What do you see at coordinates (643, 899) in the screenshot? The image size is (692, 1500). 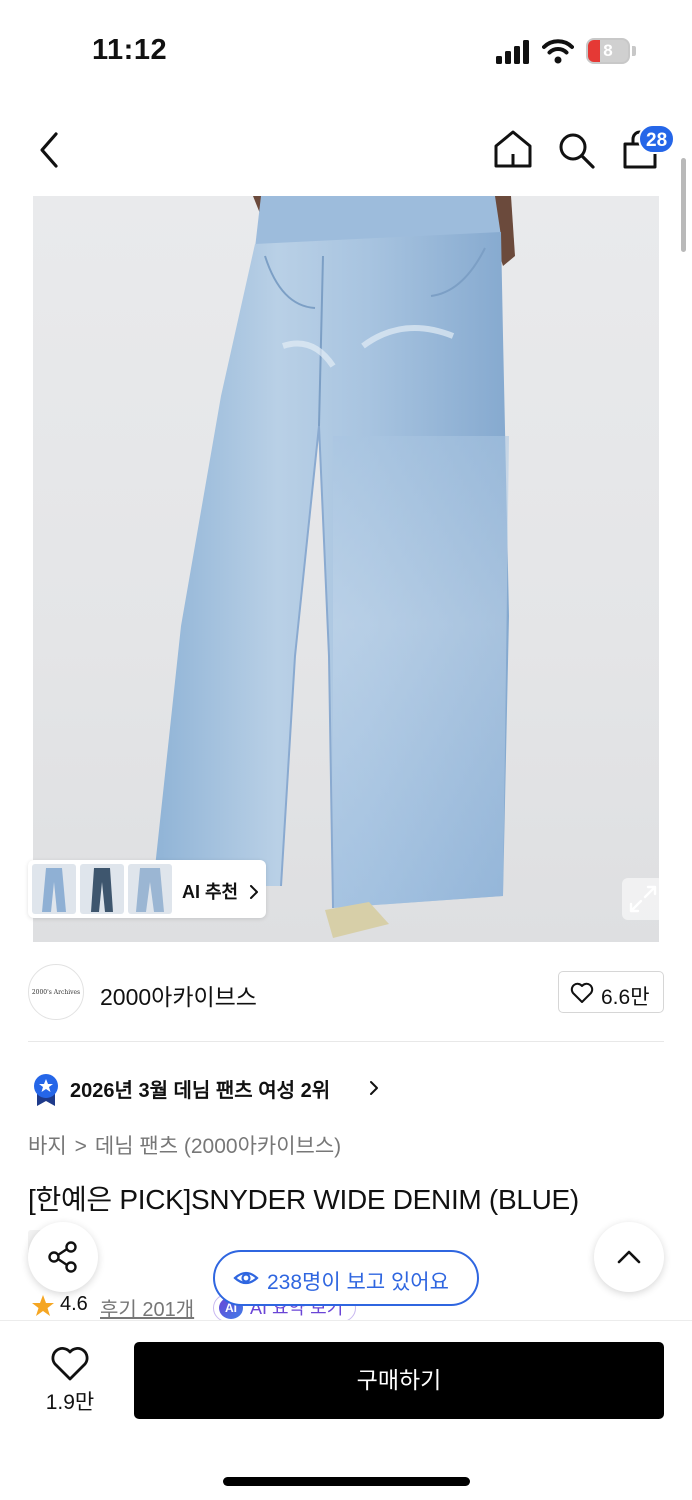 I see `expand-image-icon` at bounding box center [643, 899].